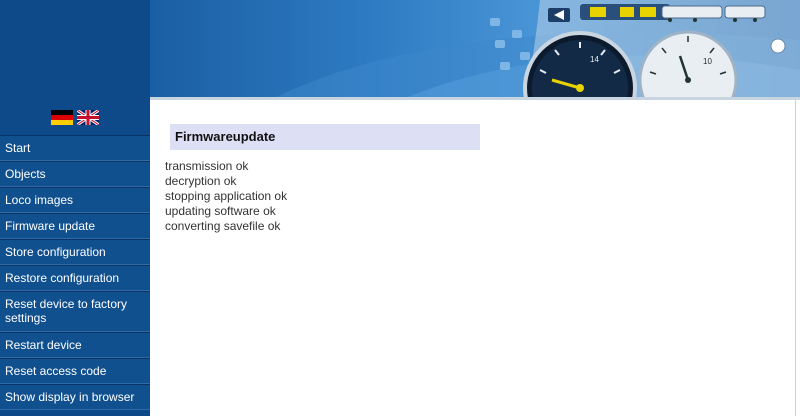 This screenshot has width=800, height=416. I want to click on sidebar-item-reset-factory-settings: Reset device to factory settings, so click(75, 311).